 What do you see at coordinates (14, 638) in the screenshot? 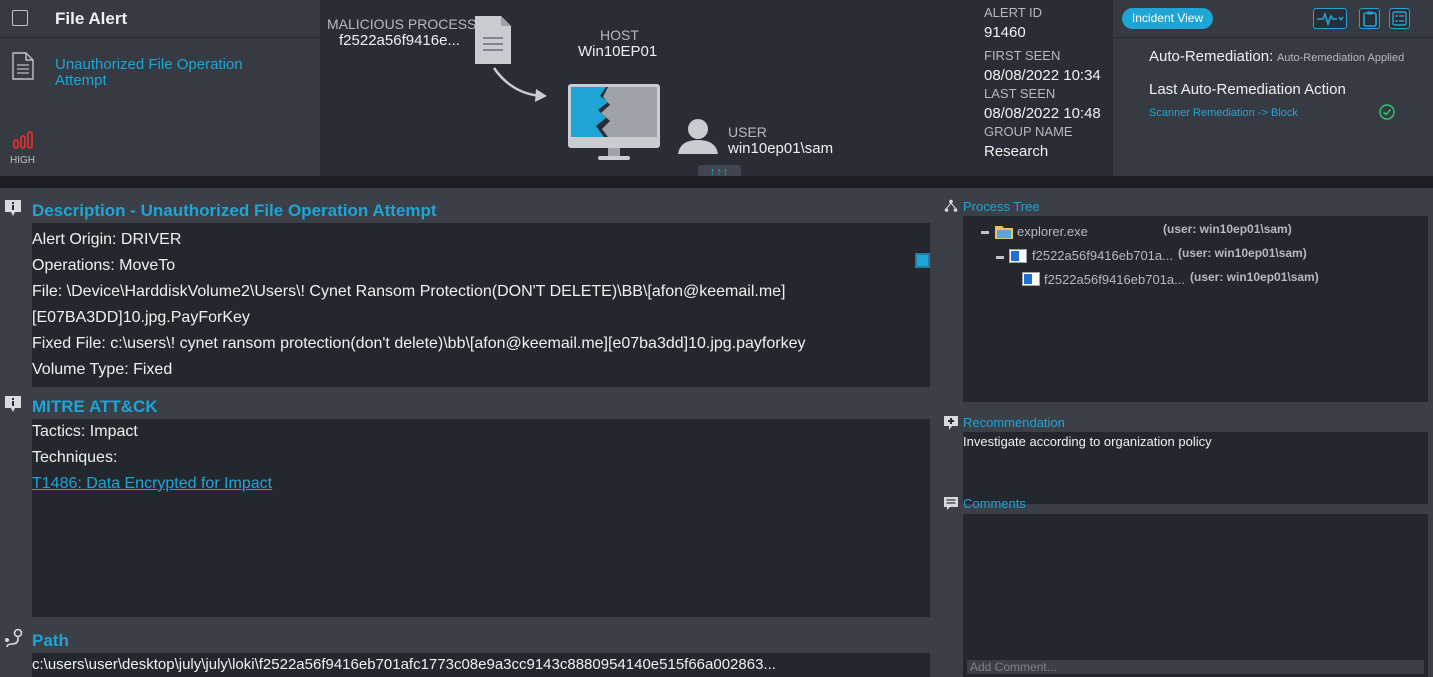
I see `path-icon` at bounding box center [14, 638].